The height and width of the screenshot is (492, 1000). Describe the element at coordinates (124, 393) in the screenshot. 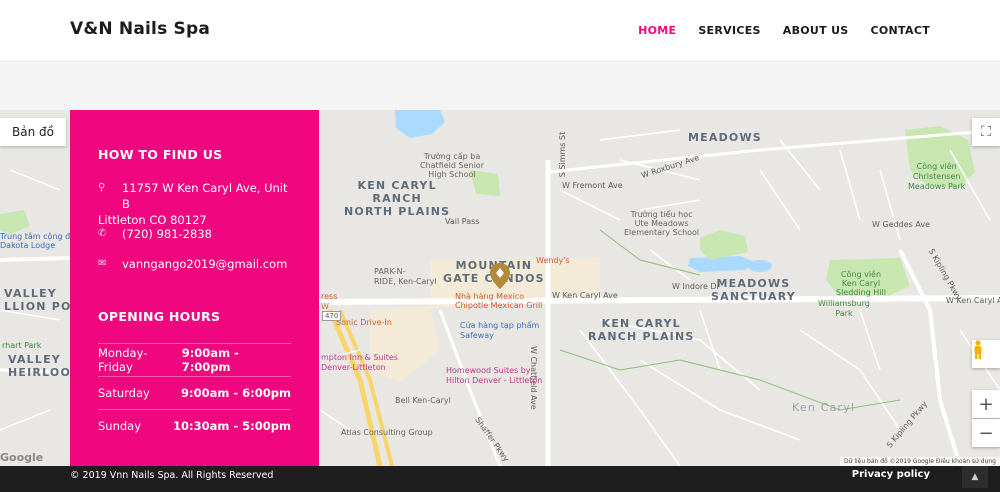

I see `hours-day: Saturday` at that location.